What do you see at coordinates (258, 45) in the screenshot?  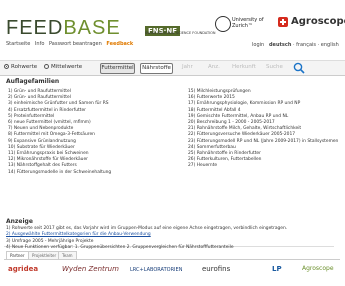 I see `login-link: login` at bounding box center [258, 45].